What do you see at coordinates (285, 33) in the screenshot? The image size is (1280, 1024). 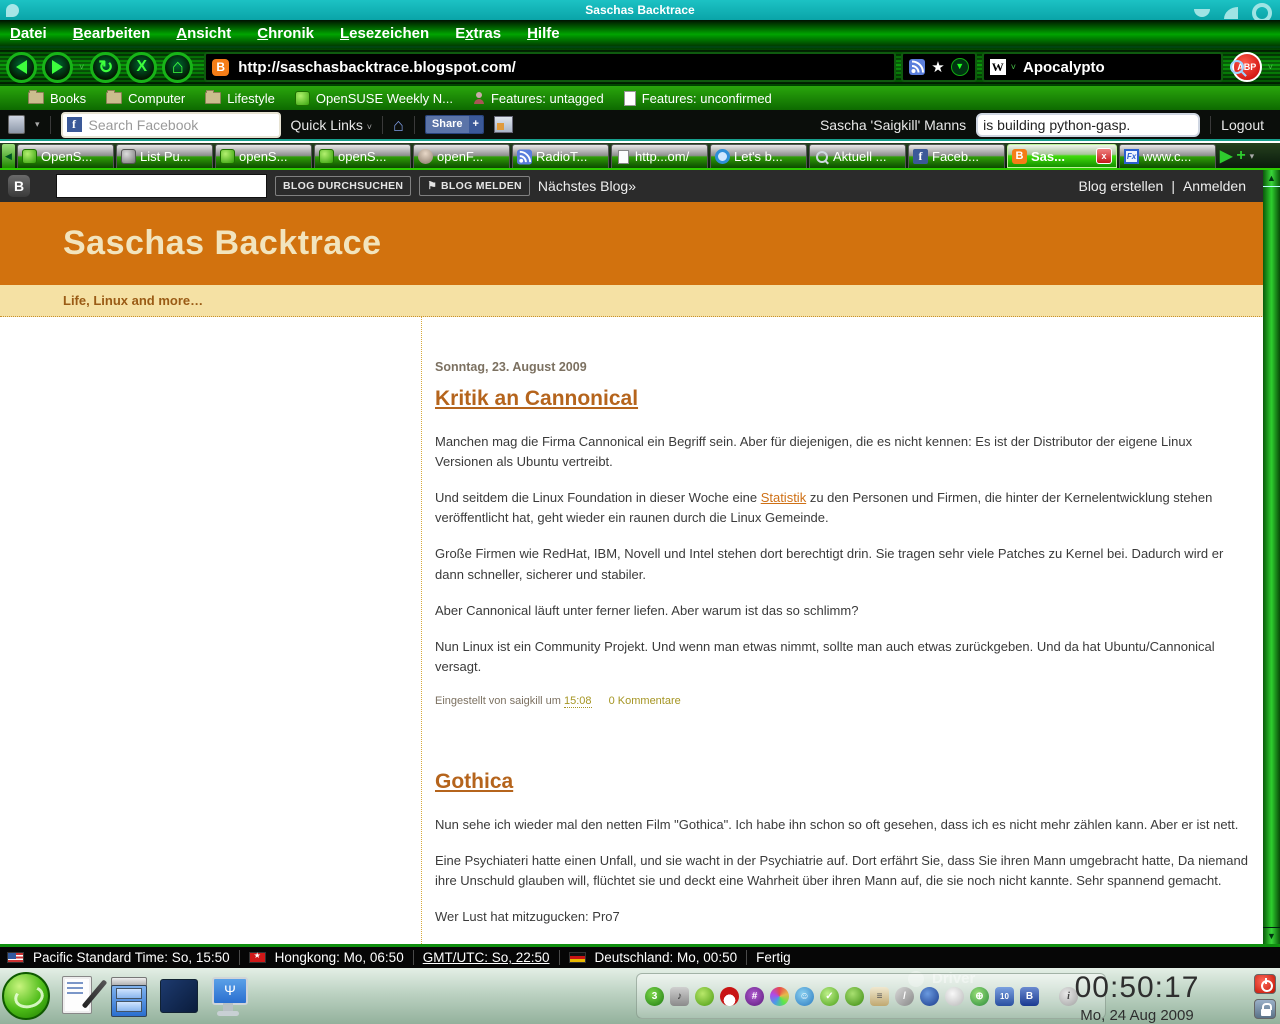 I see `menu-chronik: Chronik` at bounding box center [285, 33].